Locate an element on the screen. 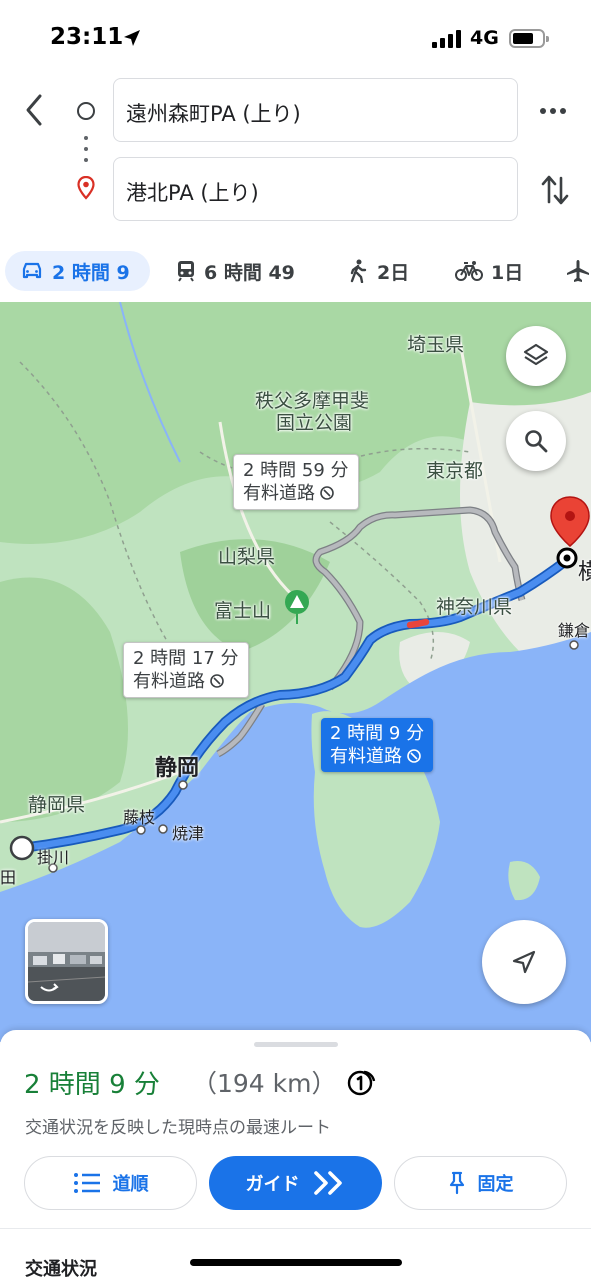 The image size is (591, 1280). traffic-heading: 交通状況 is located at coordinates (61, 1269).